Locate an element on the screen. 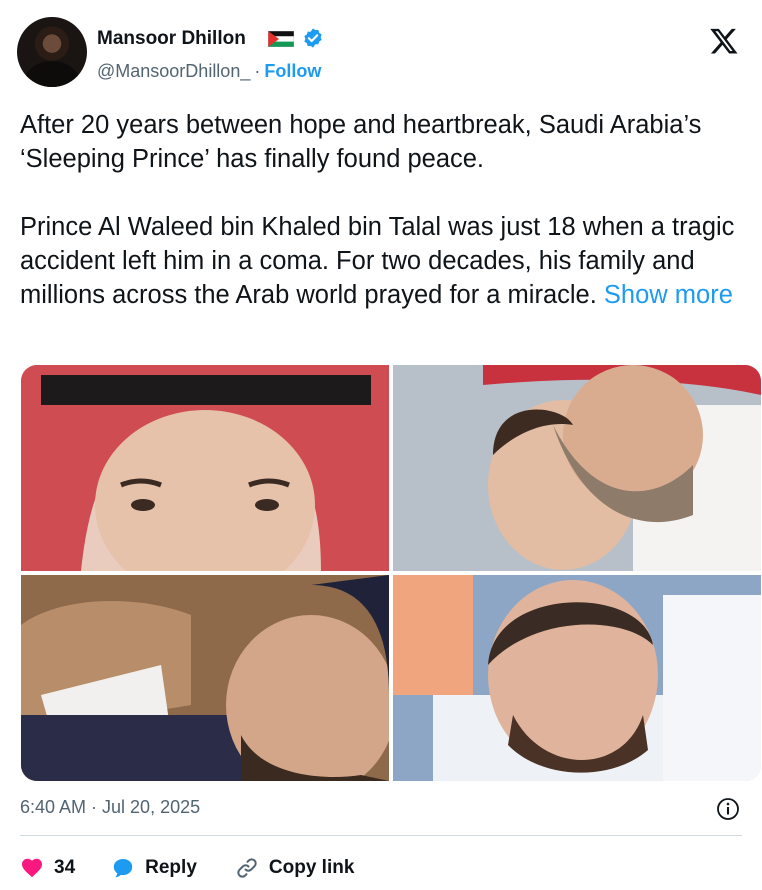 This screenshot has height=890, width=762. copy-link-label: Copy link is located at coordinates (311, 867).